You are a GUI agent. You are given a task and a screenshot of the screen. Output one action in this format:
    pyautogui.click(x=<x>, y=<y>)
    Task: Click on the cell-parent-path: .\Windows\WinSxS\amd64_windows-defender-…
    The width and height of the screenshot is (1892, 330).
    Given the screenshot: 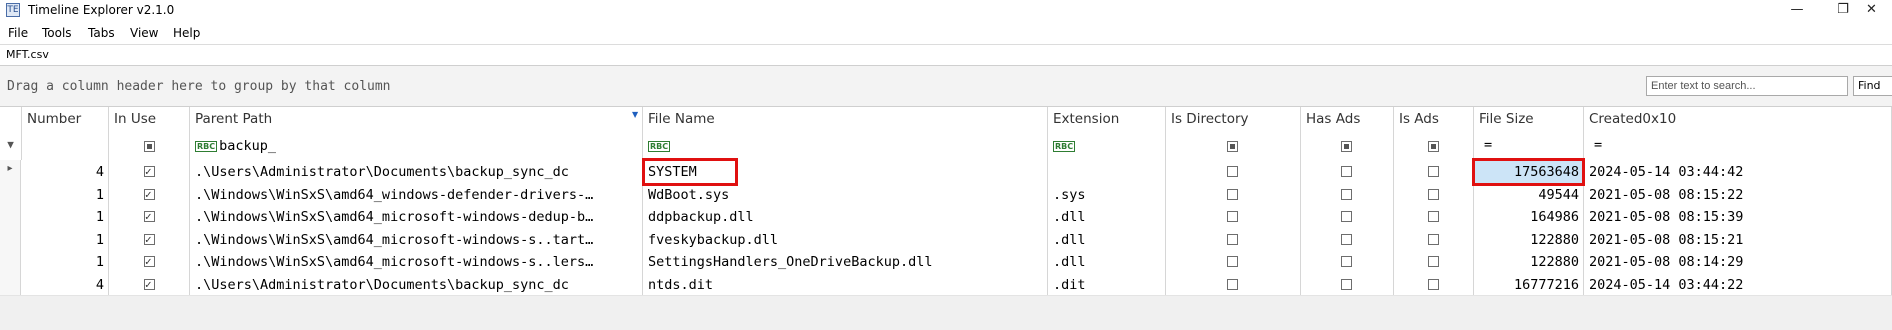 What is the action you would take?
    pyautogui.click(x=416, y=193)
    